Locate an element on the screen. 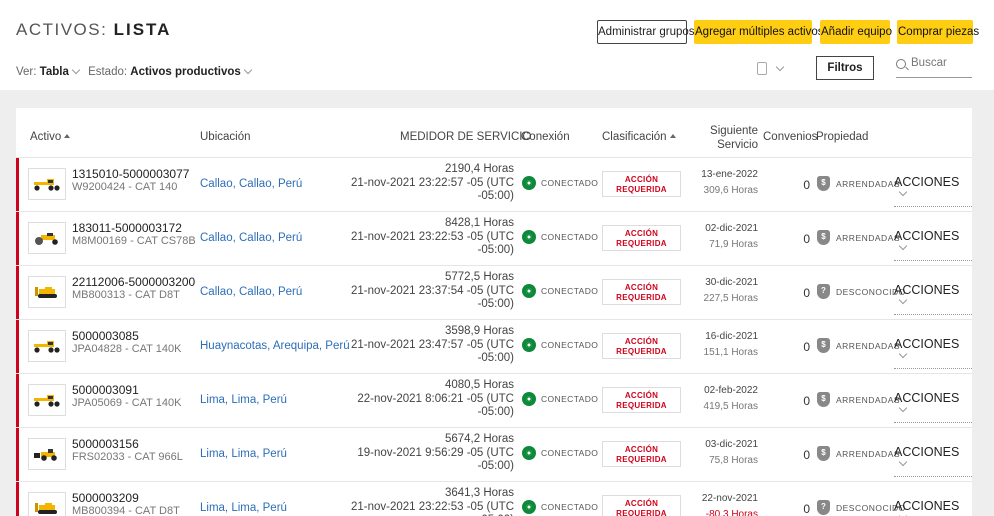  state-label: Estado: is located at coordinates (108, 72).